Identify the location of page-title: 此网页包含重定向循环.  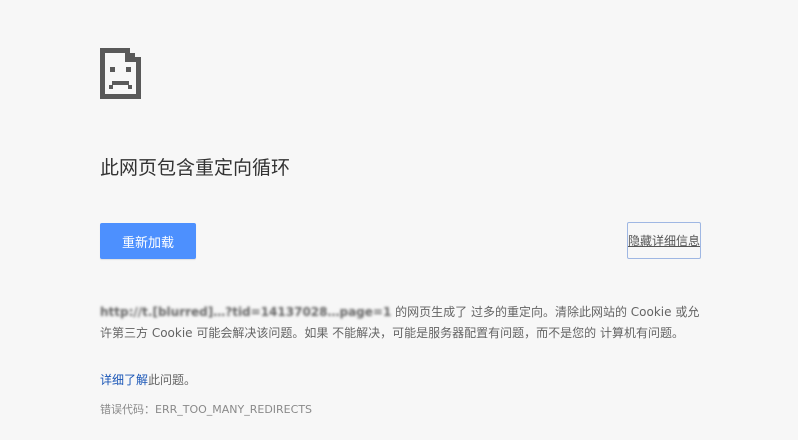
(195, 168).